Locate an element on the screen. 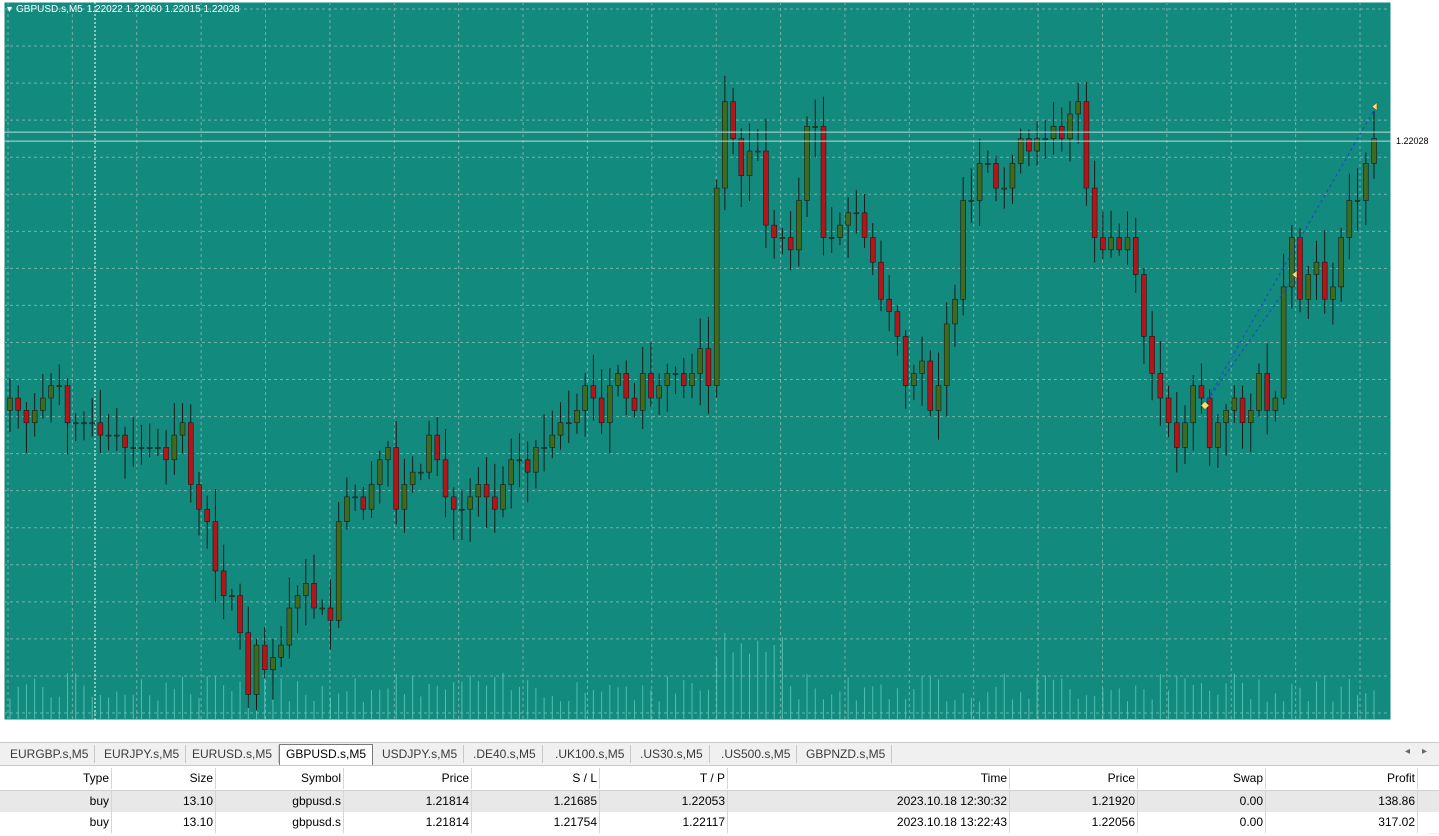  tab-de40-s-m5: .DE40.s,M5 is located at coordinates (505, 754).